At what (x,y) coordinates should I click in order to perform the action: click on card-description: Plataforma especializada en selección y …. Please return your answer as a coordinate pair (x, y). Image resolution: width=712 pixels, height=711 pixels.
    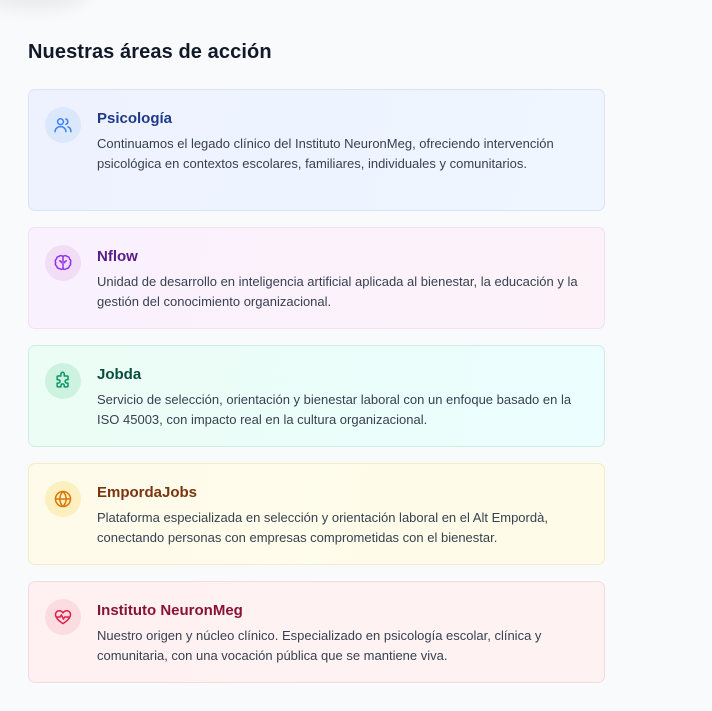
    Looking at the image, I should click on (322, 527).